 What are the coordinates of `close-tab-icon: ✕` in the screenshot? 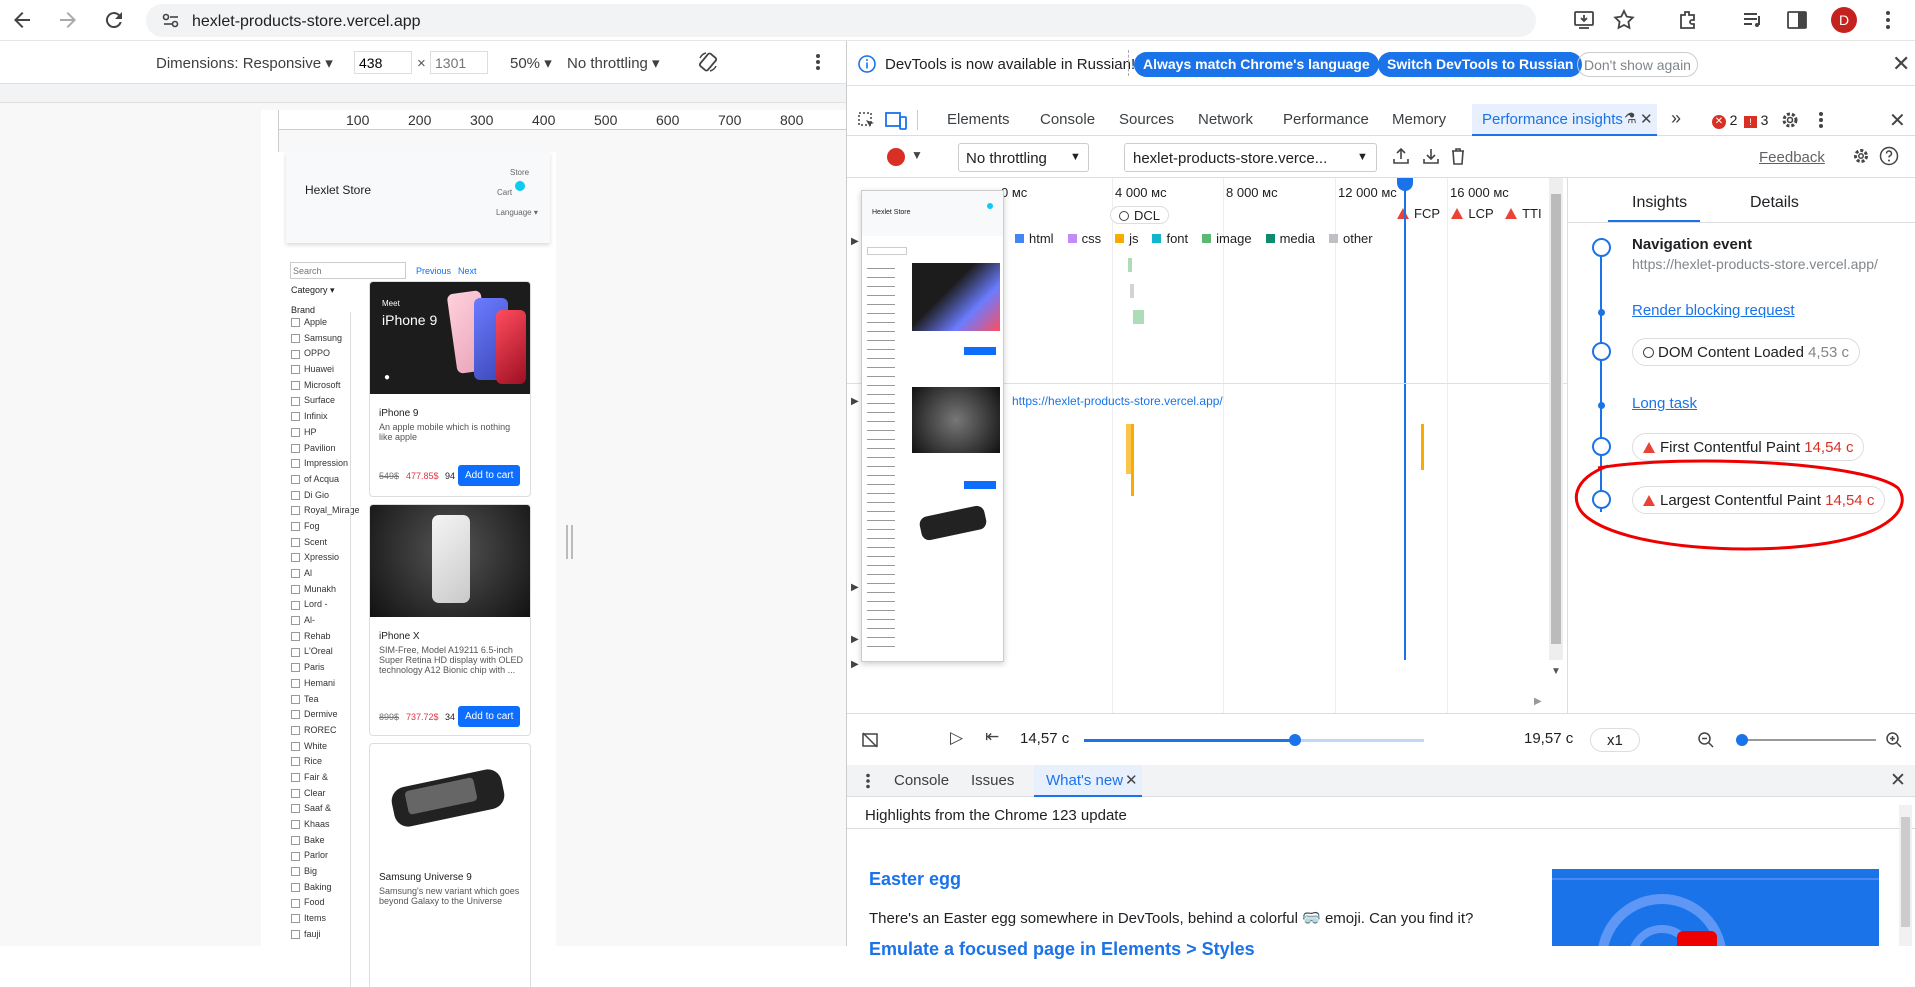 It's located at (1646, 119).